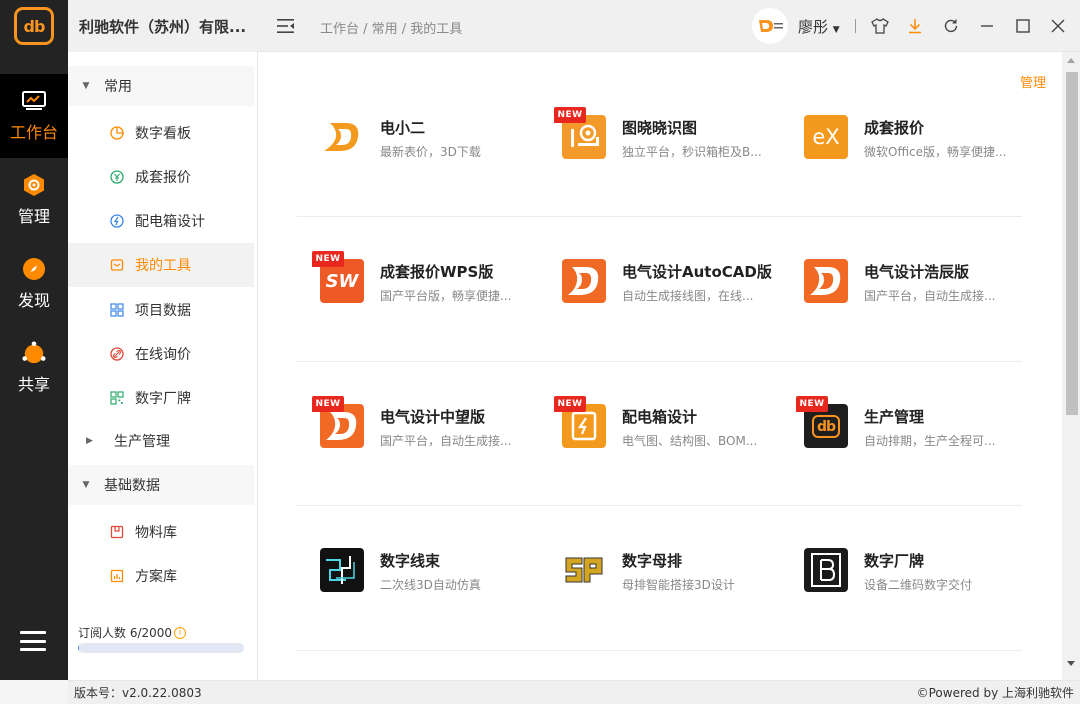 The image size is (1080, 704). I want to click on nav-item-digital-board: 数字看板, so click(161, 133).